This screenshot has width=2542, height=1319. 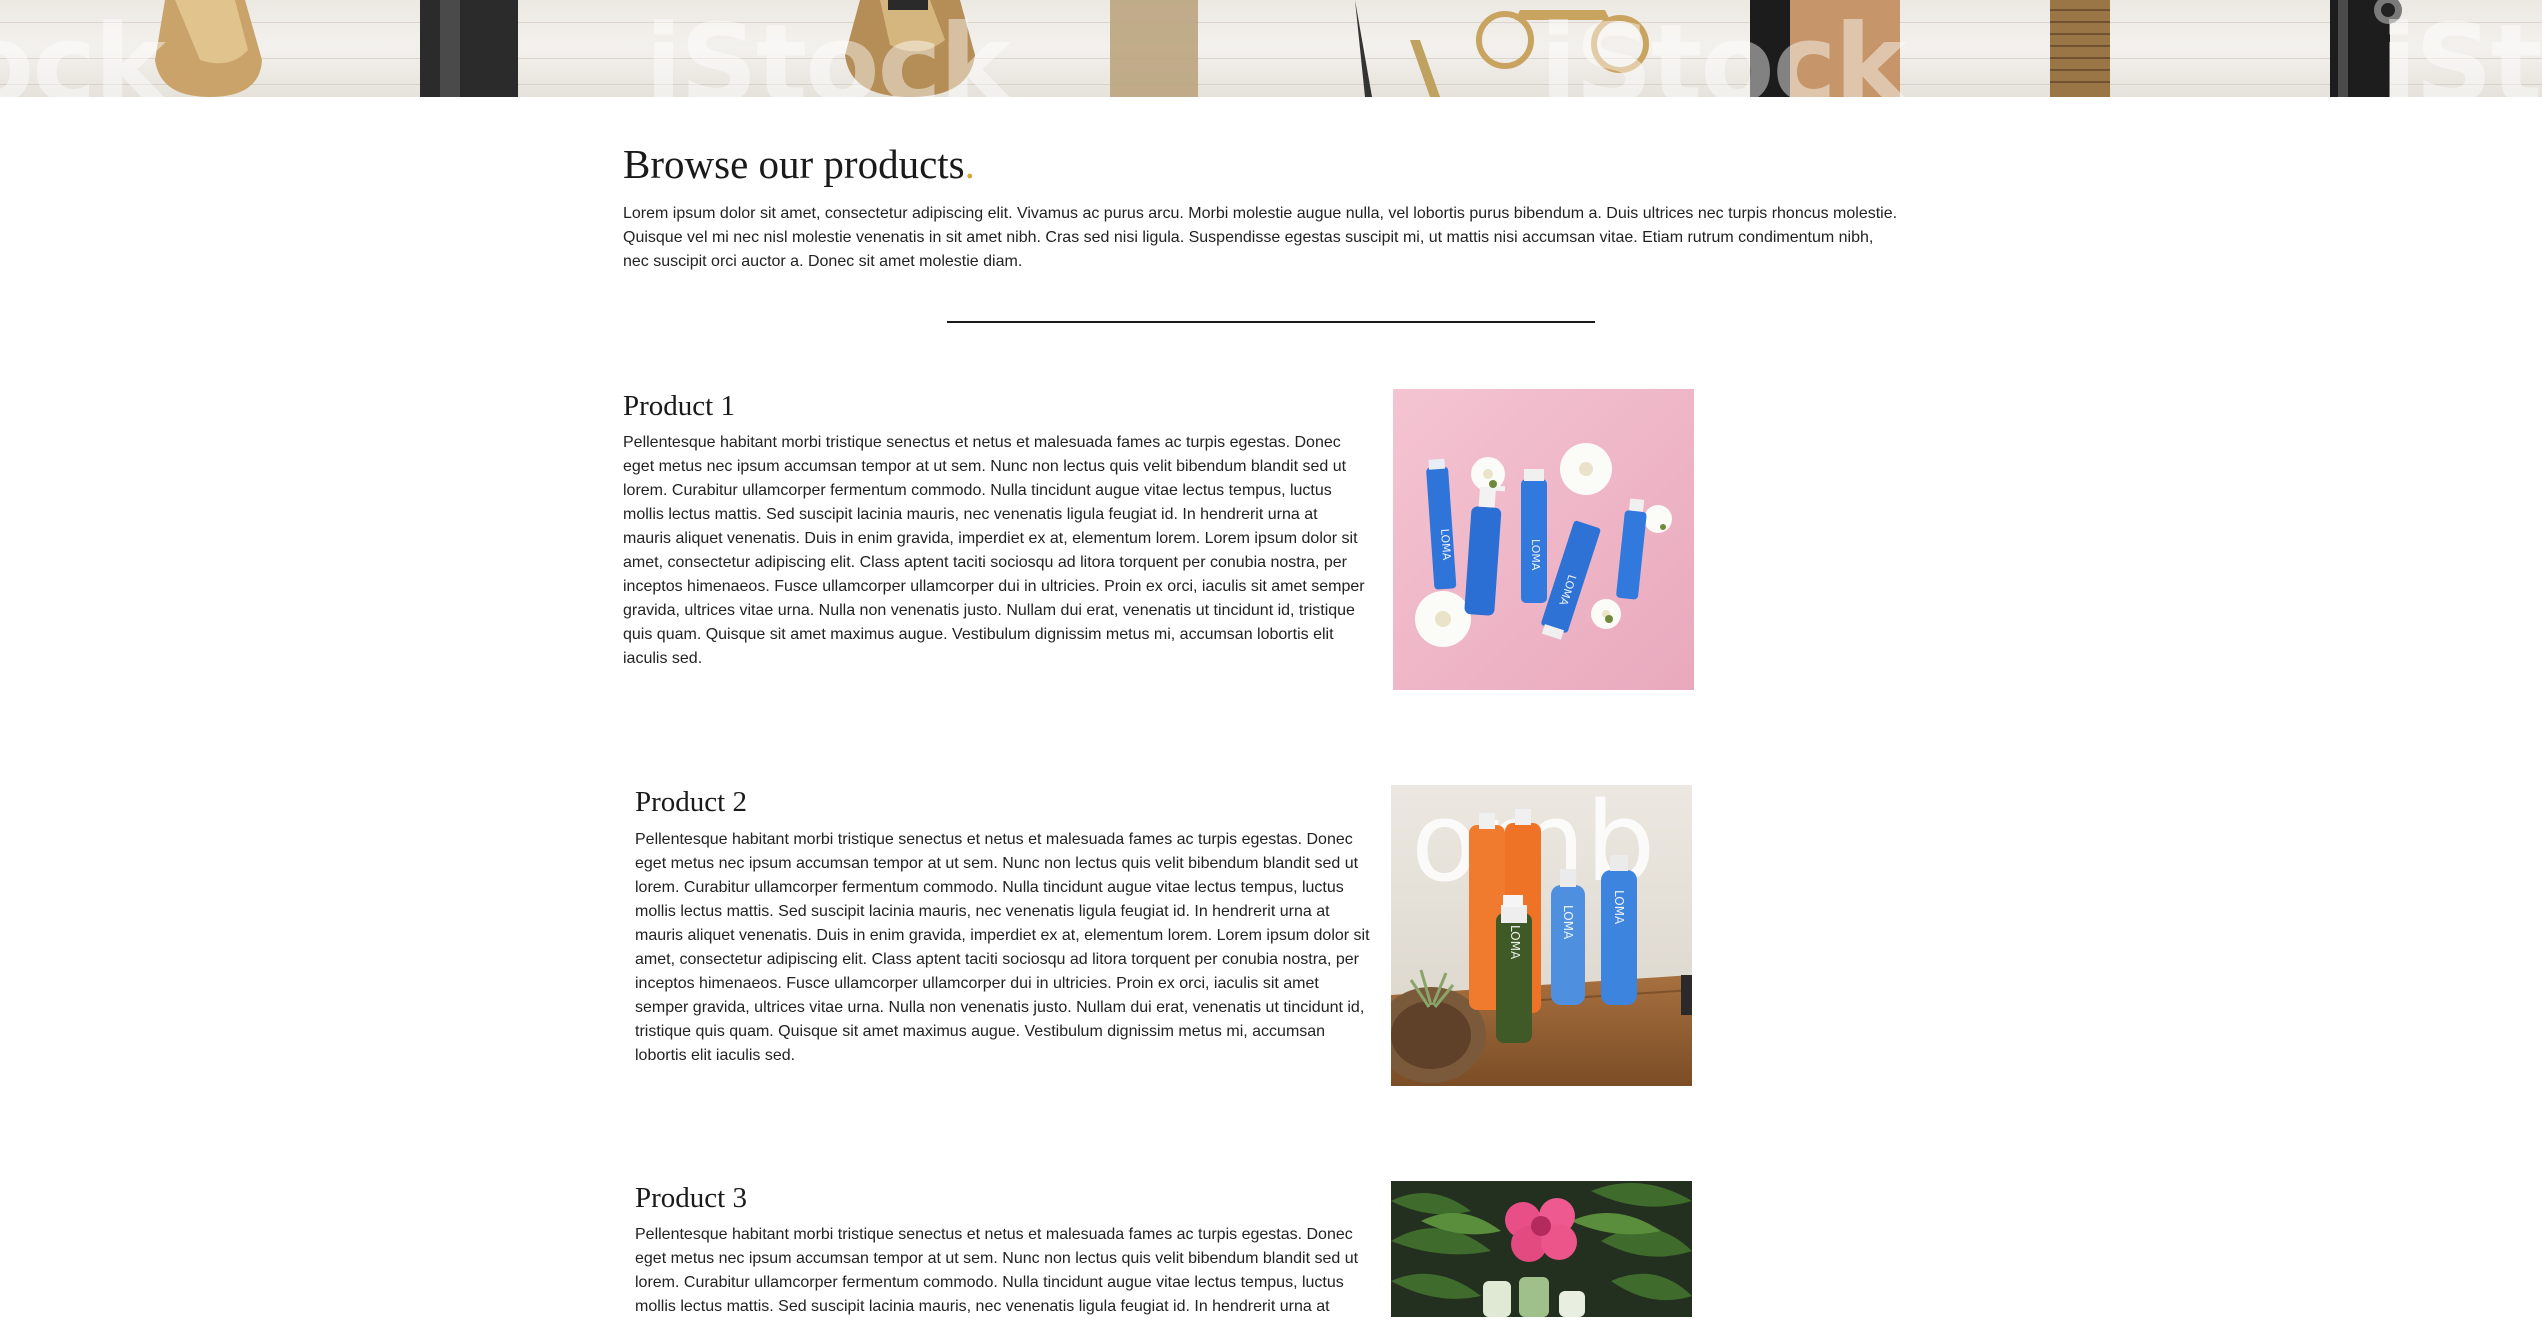 I want to click on product-title: Product 2, so click(x=691, y=802).